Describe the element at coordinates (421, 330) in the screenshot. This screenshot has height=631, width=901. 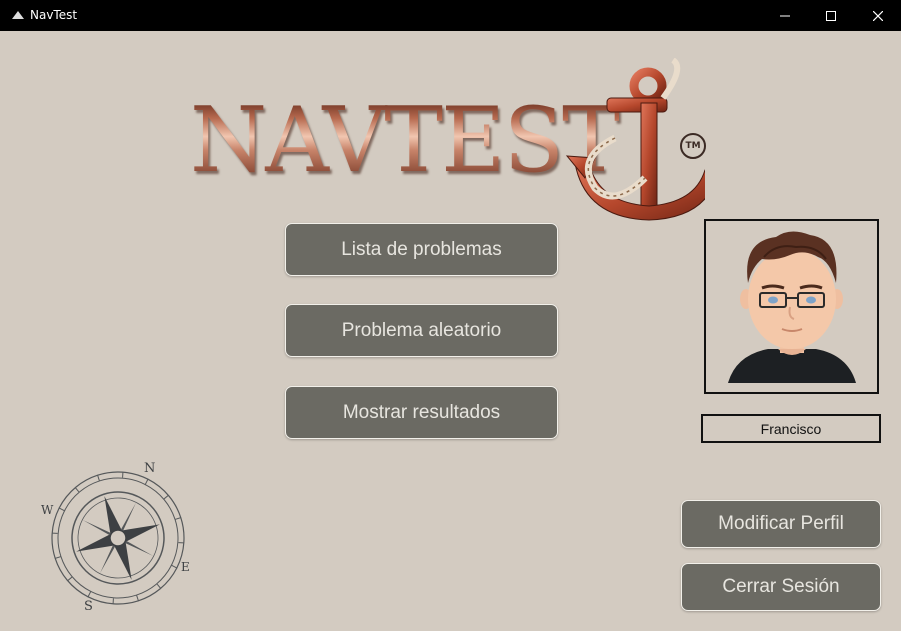
I see `random-problem-button: Problema aleatorio` at that location.